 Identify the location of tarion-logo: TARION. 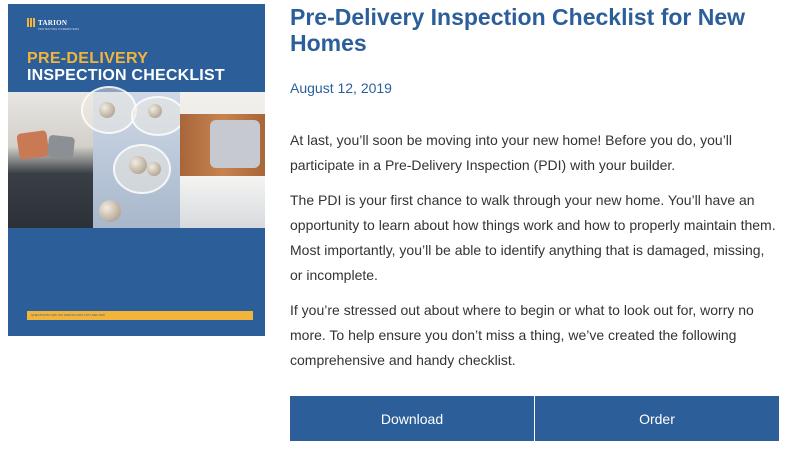
(47, 22).